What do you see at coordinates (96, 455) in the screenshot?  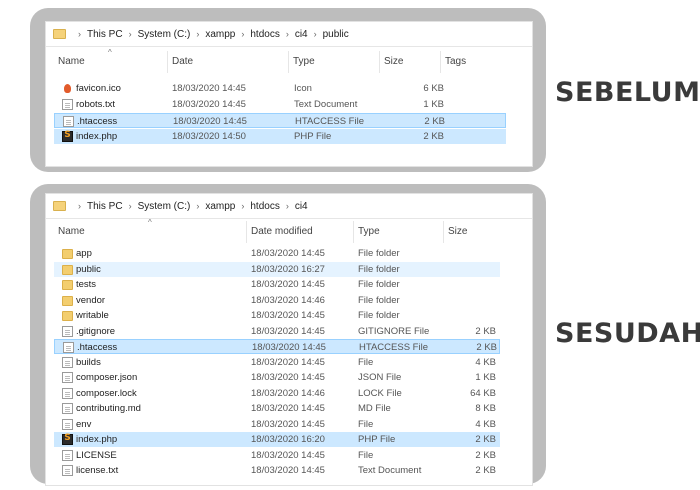 I see `file-name: LICENSE` at bounding box center [96, 455].